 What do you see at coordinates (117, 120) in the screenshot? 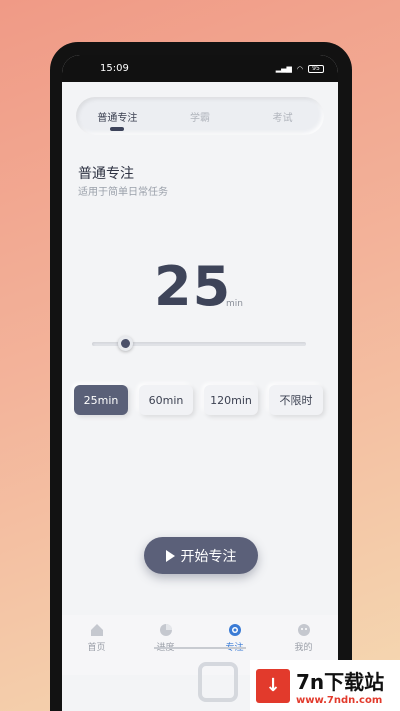
I see `tab-normal-focus: 普通专注` at bounding box center [117, 120].